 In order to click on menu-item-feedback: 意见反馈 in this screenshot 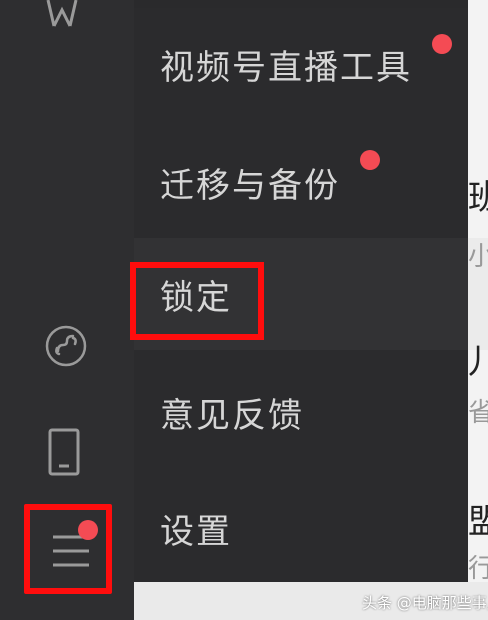, I will do `click(301, 412)`.